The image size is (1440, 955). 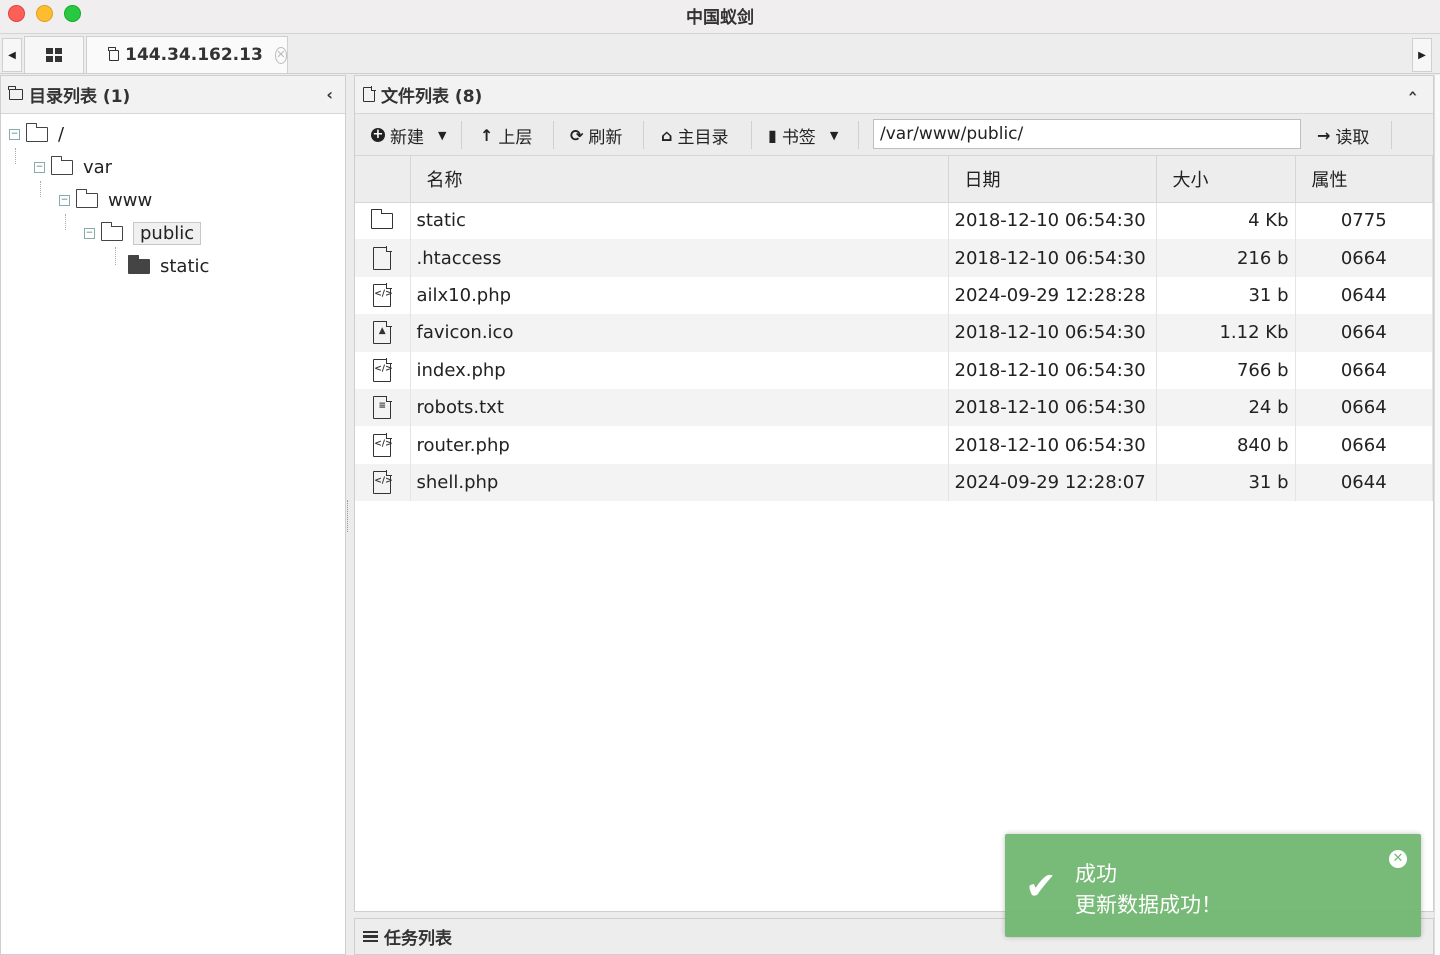 I want to click on tab-server: 144.34.162.13 ✕, so click(x=187, y=54).